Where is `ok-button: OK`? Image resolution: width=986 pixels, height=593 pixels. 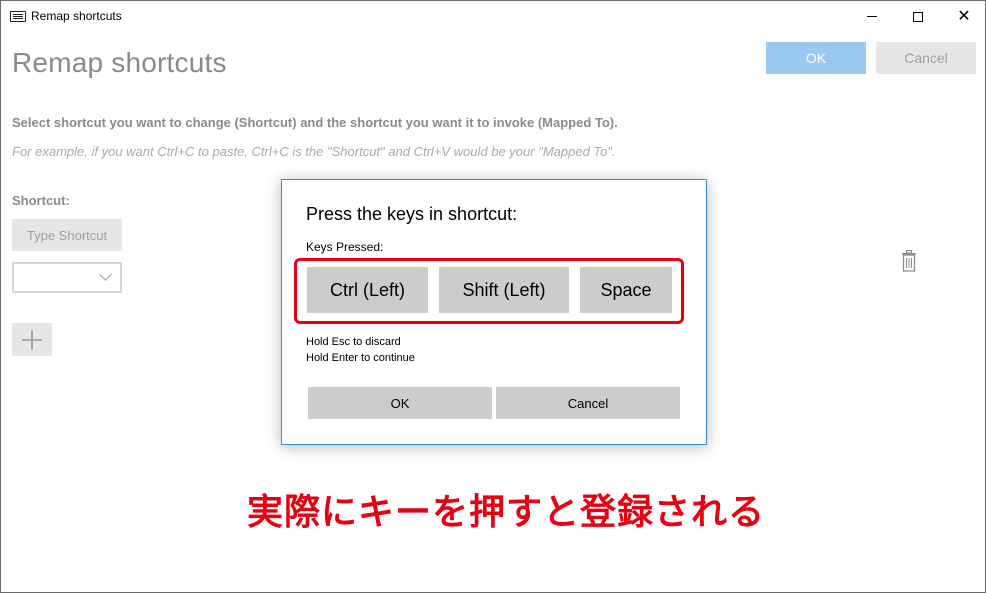 ok-button: OK is located at coordinates (816, 58).